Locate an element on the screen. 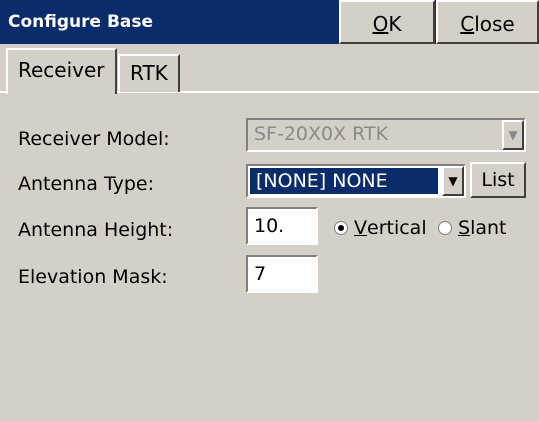 This screenshot has width=539, height=421. close-mnemonic: C is located at coordinates (467, 24).